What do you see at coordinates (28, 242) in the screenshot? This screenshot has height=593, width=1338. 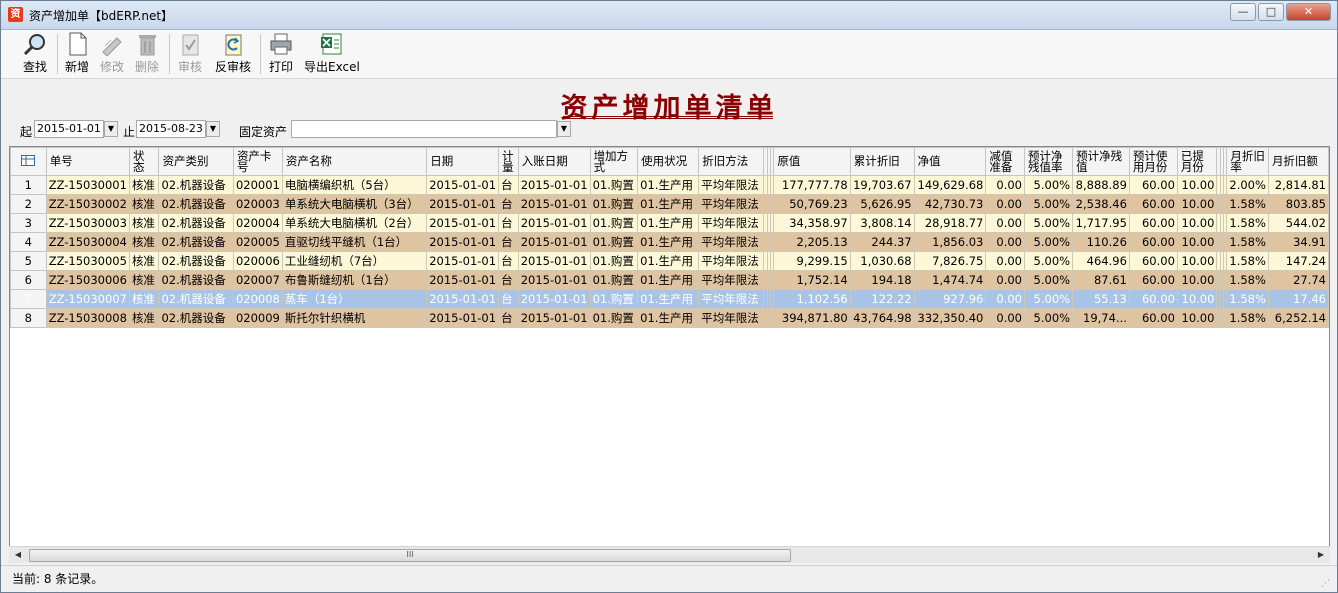 I see `cell-idx: 4` at bounding box center [28, 242].